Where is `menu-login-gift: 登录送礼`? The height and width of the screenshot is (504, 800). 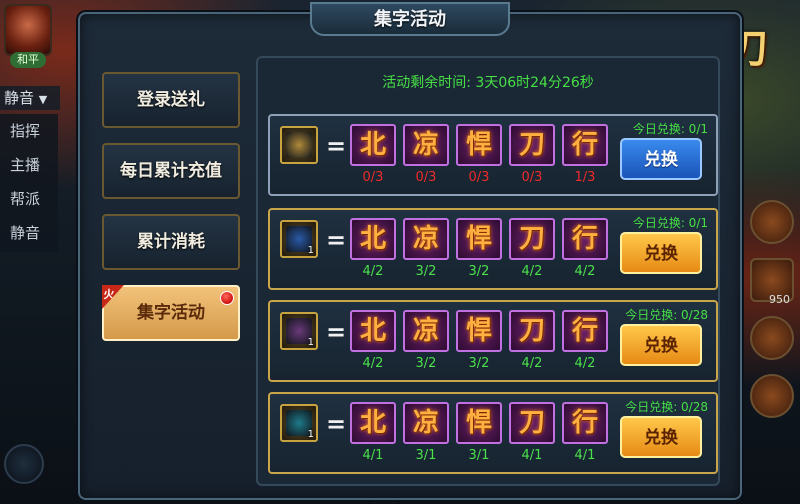
menu-login-gift: 登录送礼 is located at coordinates (171, 100).